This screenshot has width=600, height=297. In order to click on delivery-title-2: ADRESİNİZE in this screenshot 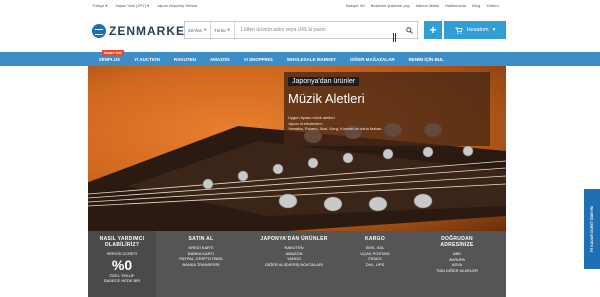, I will do `click(457, 245)`.